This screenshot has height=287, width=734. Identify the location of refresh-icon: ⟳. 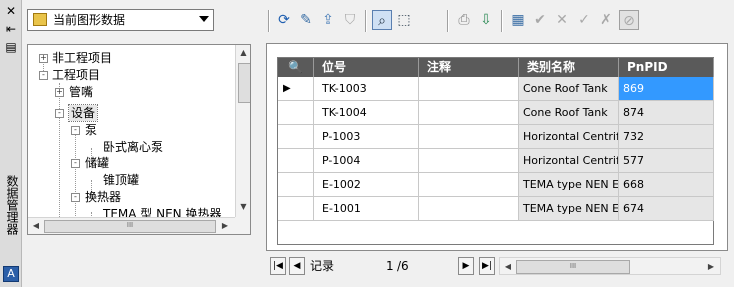
(284, 20).